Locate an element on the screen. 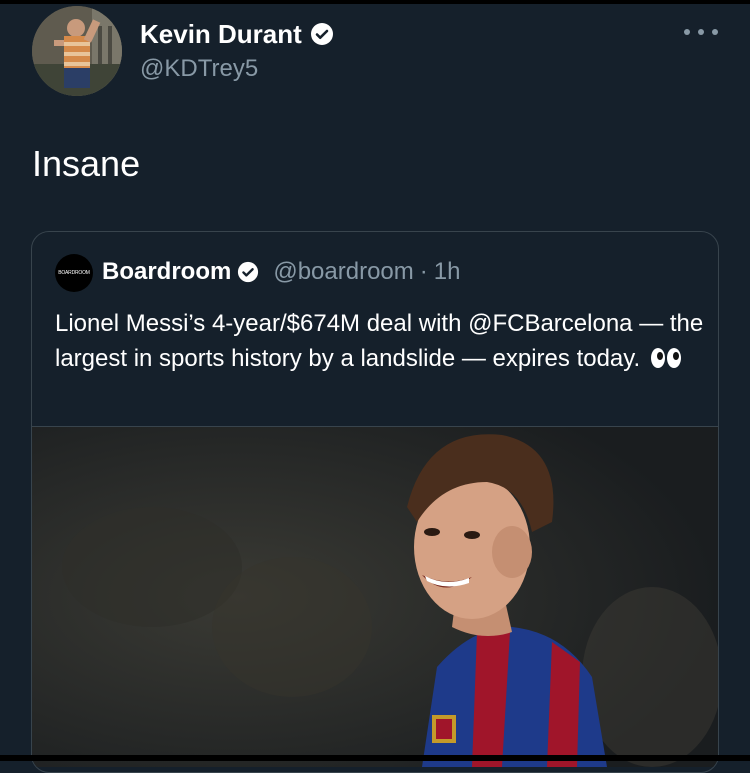  quoted-timestamp: 1h is located at coordinates (447, 272).